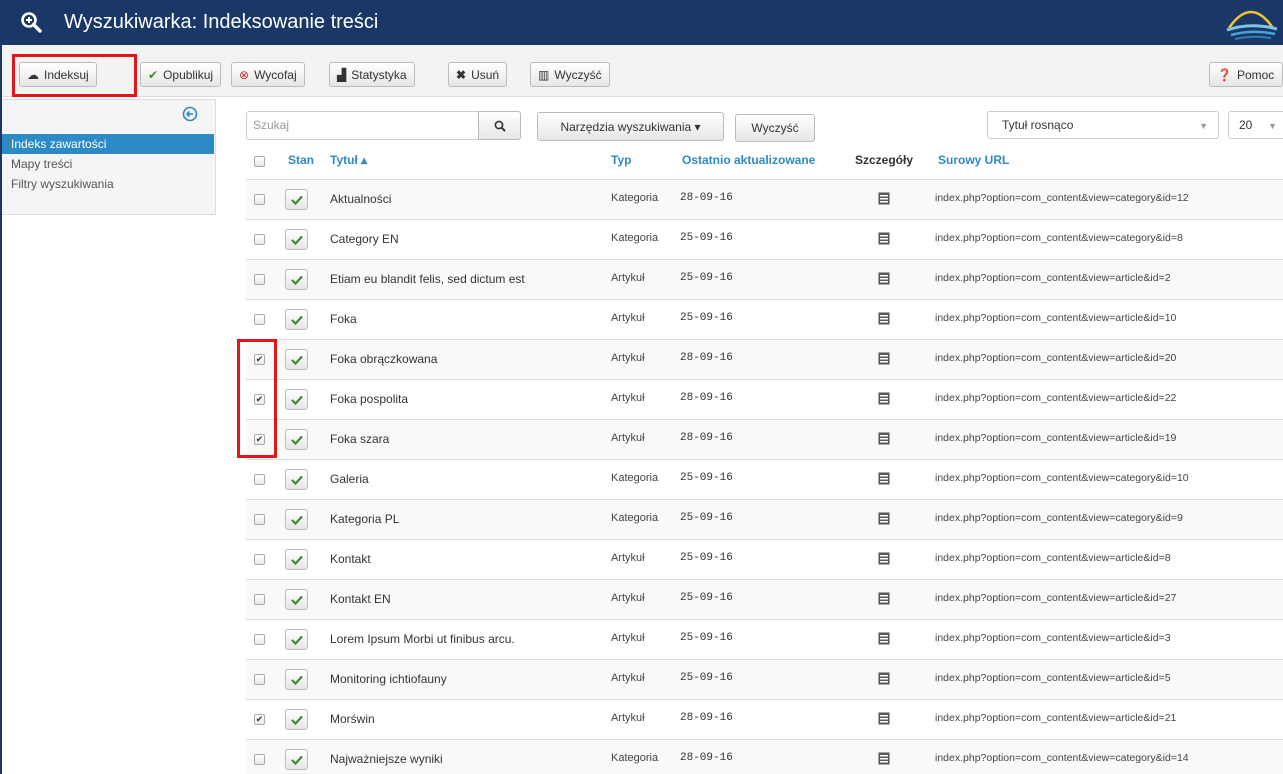 Image resolution: width=1283 pixels, height=774 pixels. I want to click on sidebar-item-index: Indeks zawartości, so click(108, 144).